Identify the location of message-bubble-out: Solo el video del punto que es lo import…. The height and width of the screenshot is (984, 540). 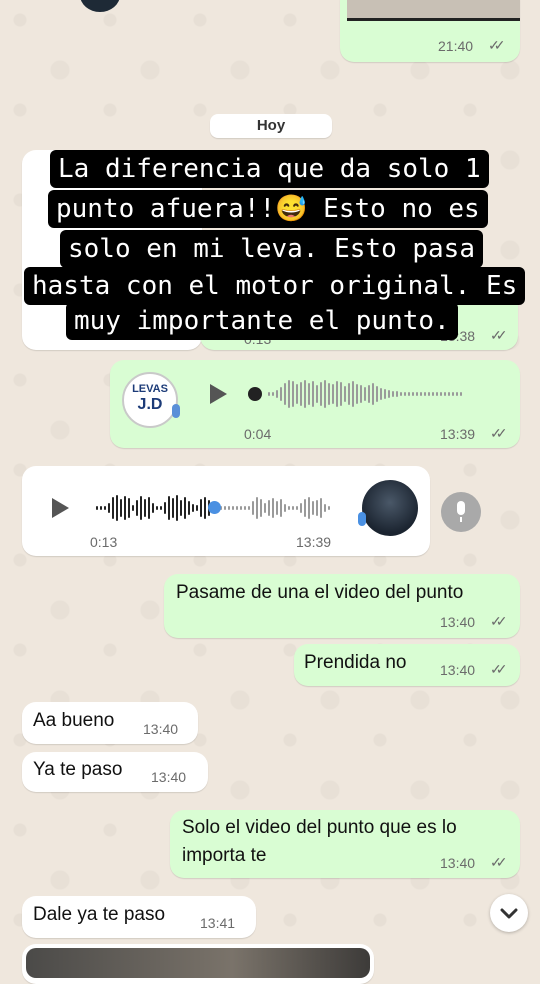
(345, 844).